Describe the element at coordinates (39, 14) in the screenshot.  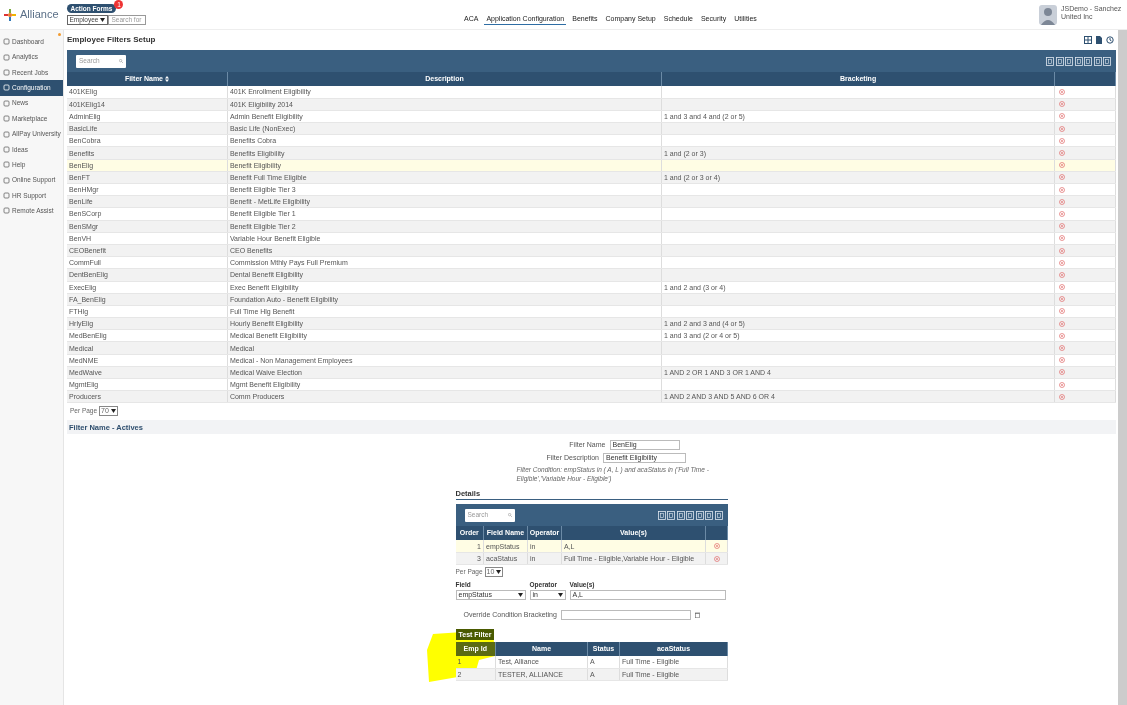
I see `logo-text: Alliance` at that location.